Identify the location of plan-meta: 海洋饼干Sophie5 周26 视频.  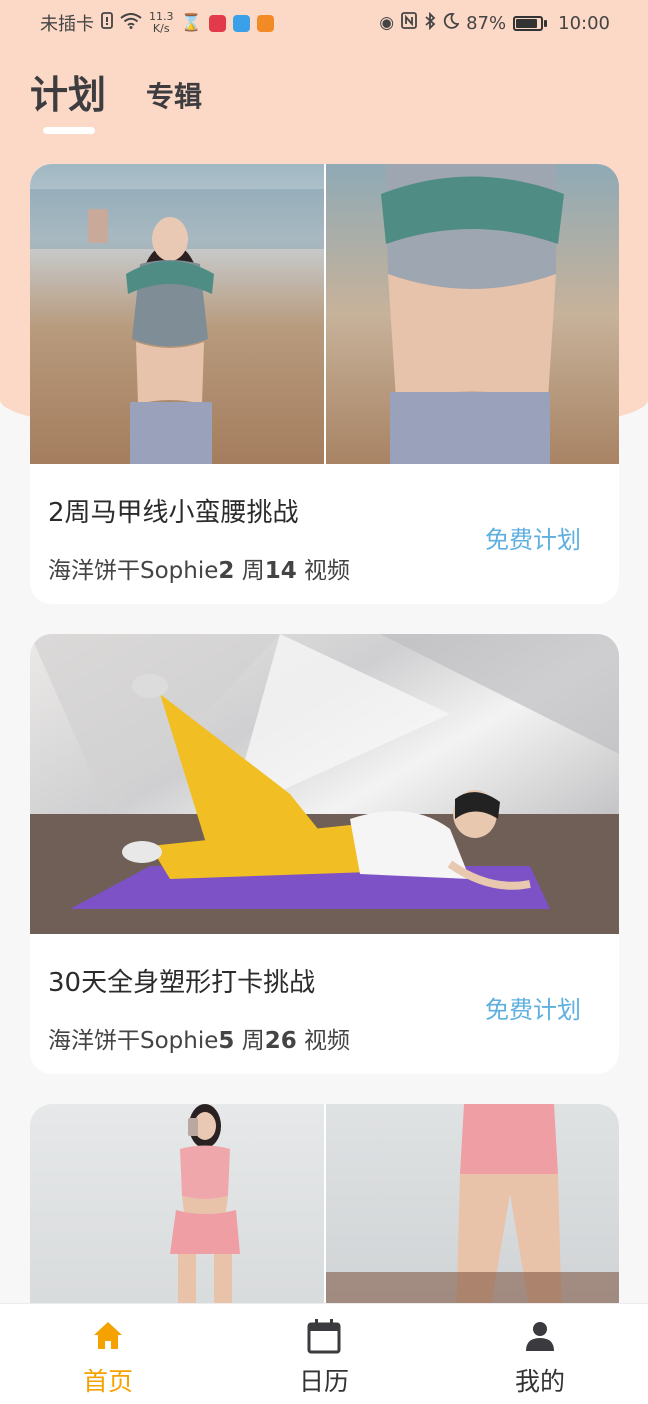
(324, 1038).